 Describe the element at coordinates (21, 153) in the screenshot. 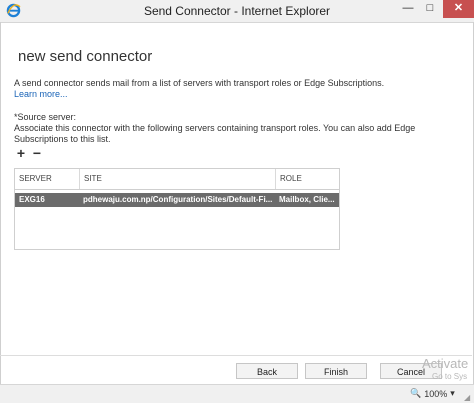

I see `add-server-button: +` at that location.